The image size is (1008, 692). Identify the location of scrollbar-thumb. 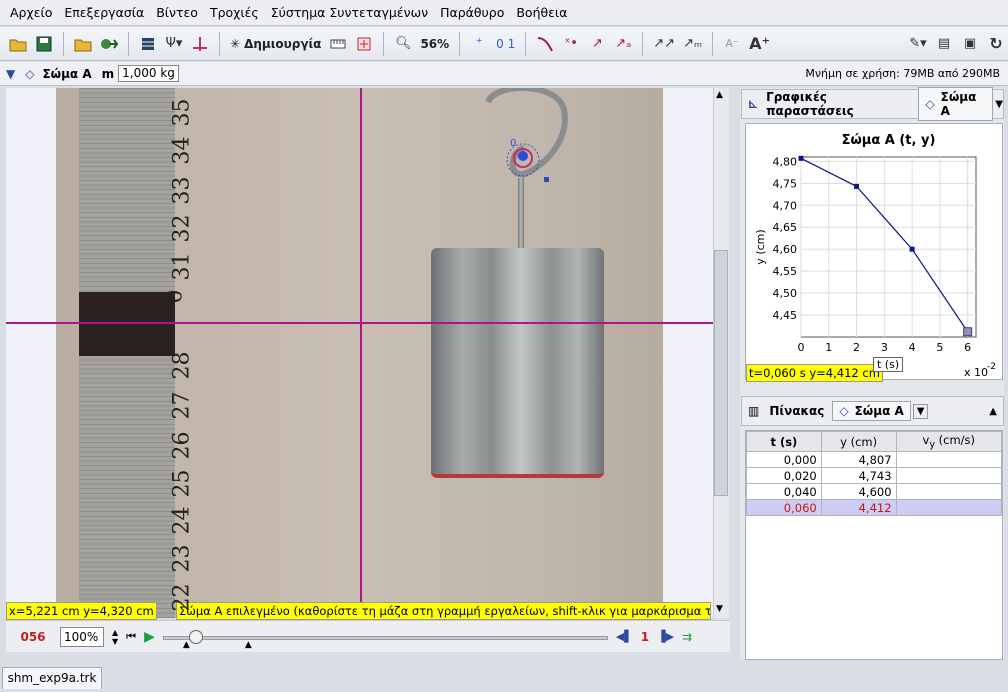
(721, 373).